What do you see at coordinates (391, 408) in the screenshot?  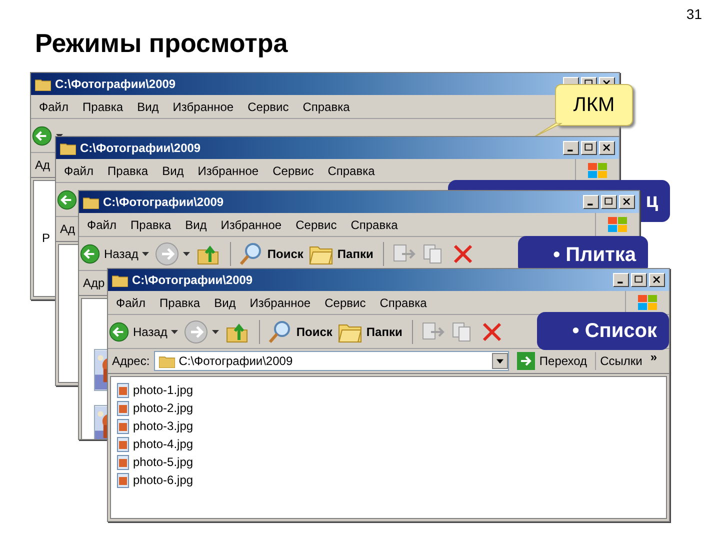 I see `file-item: photo-2.jpg` at bounding box center [391, 408].